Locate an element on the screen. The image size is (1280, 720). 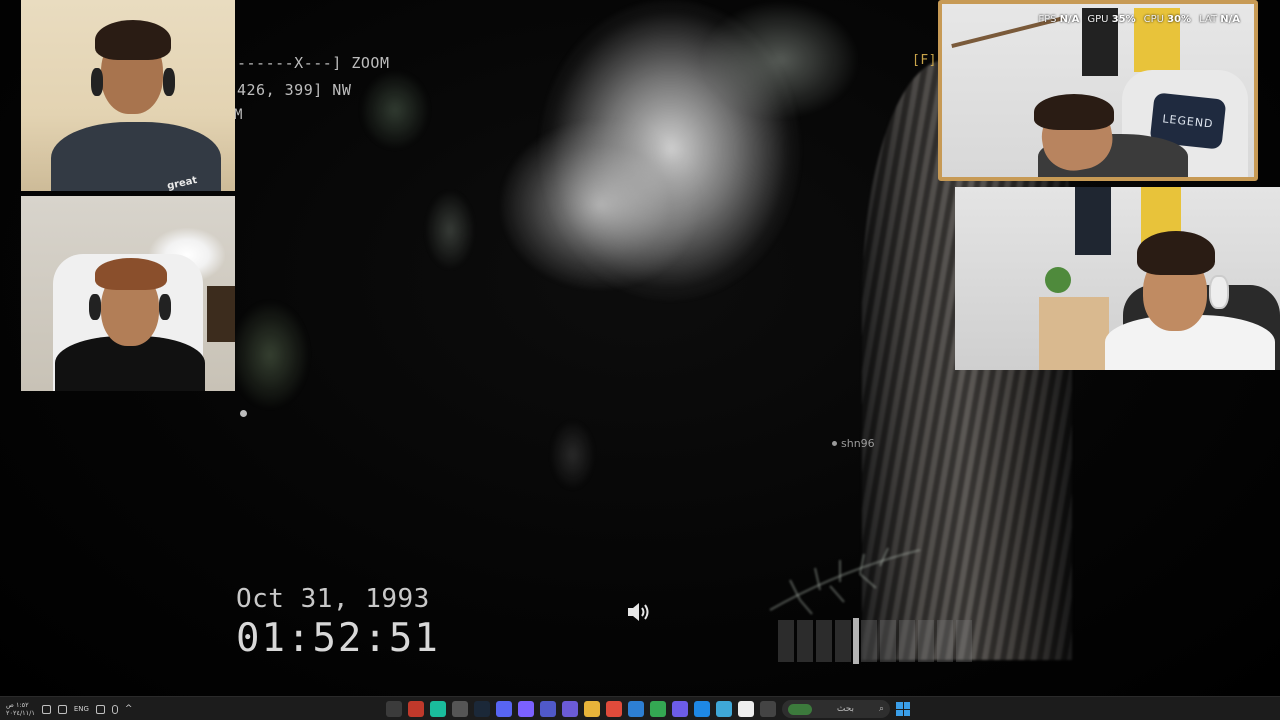
camcorder-date: Oct 31, 1993 is located at coordinates (333, 599).